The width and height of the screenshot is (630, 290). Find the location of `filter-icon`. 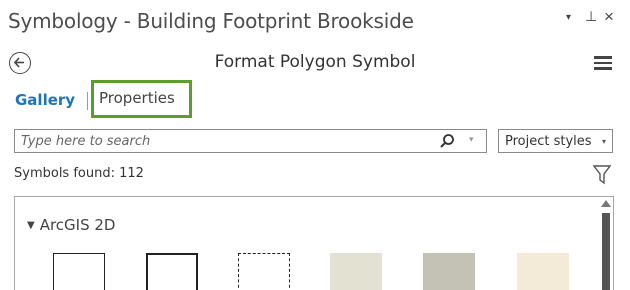

filter-icon is located at coordinates (602, 175).